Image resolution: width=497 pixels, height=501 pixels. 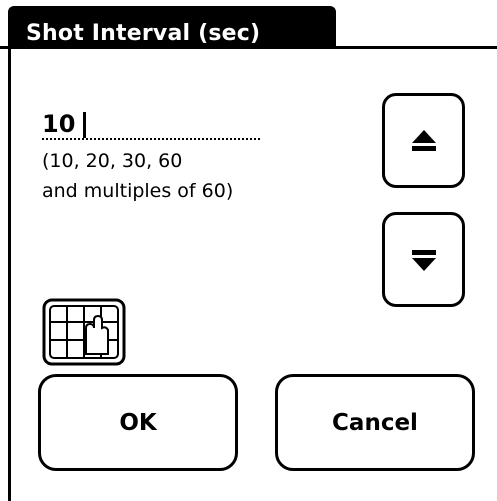 I want to click on decrement-button, so click(x=423, y=259).